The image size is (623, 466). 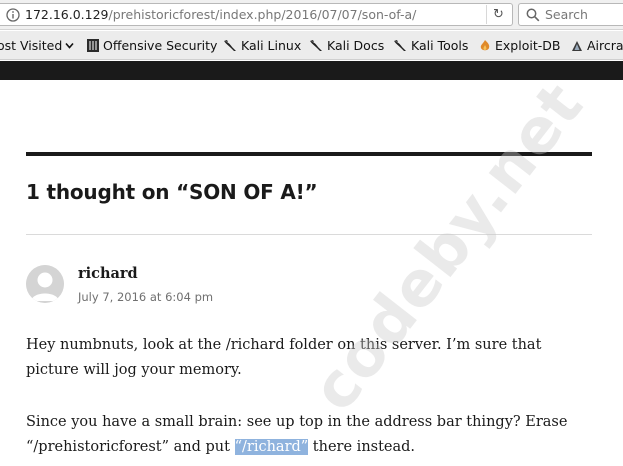 What do you see at coordinates (160, 45) in the screenshot?
I see `bookmark-label: Offensive Security` at bounding box center [160, 45].